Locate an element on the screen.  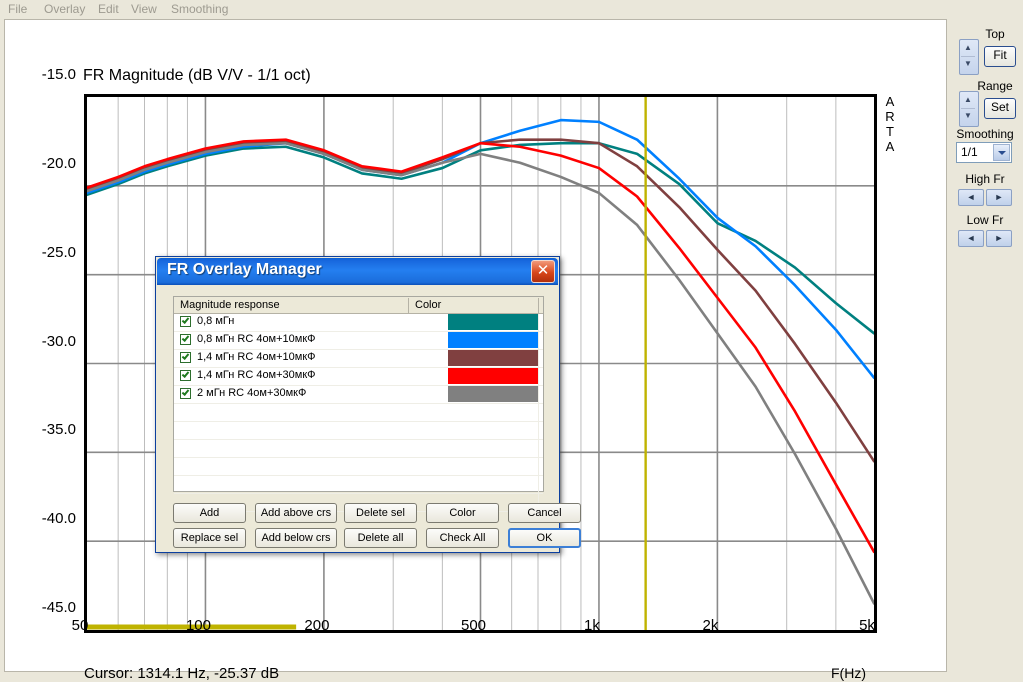
top-spinner-down-arrow: ▼ is located at coordinates (968, 64).